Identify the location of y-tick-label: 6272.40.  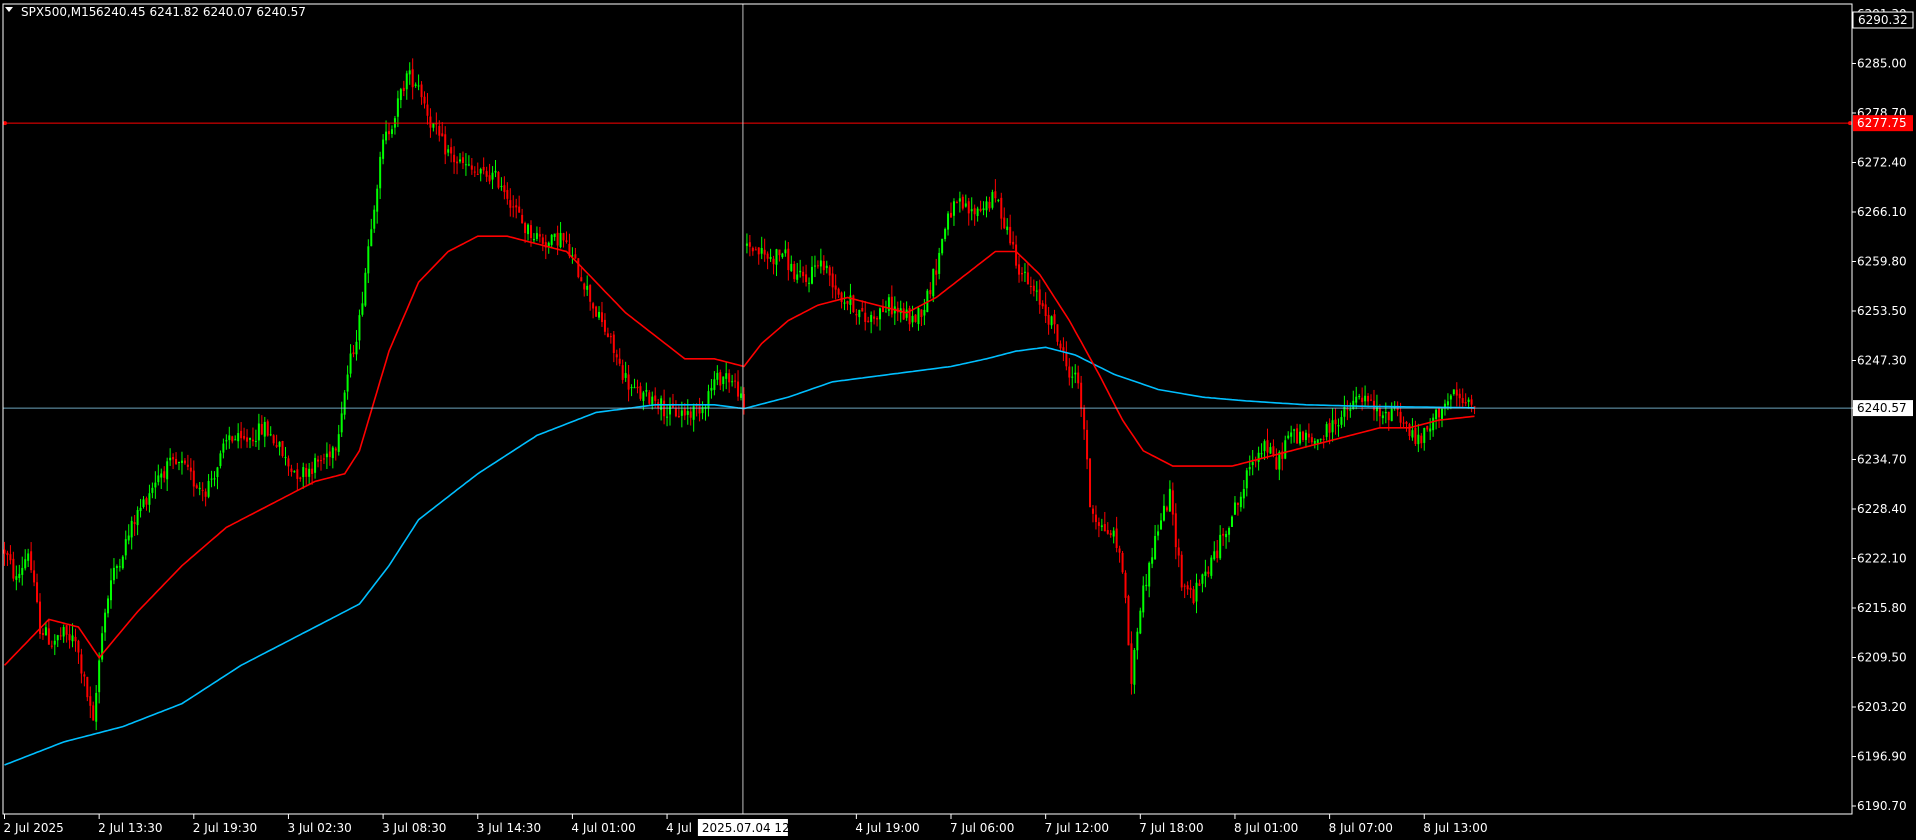
(1882, 163).